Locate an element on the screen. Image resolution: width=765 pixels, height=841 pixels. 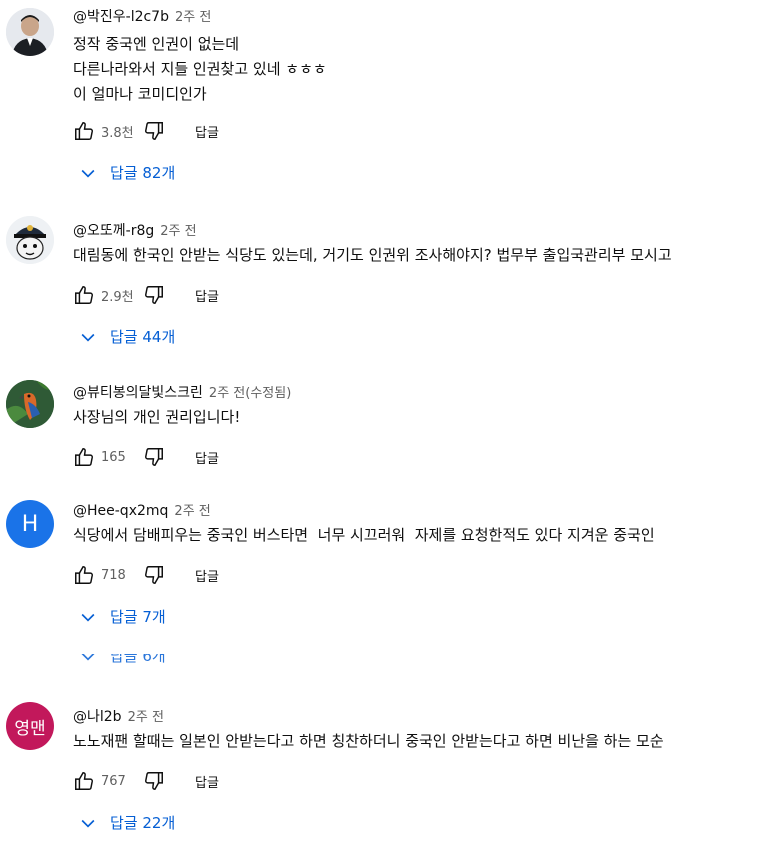
author-line: @뷰티봉의달빛스크린 2주 전(수정됨) is located at coordinates (182, 392).